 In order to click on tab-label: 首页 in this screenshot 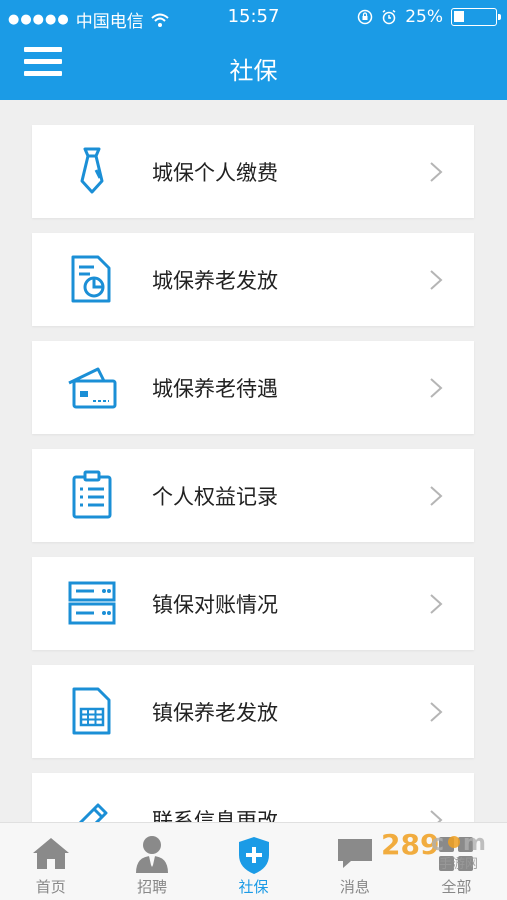, I will do `click(50, 887)`.